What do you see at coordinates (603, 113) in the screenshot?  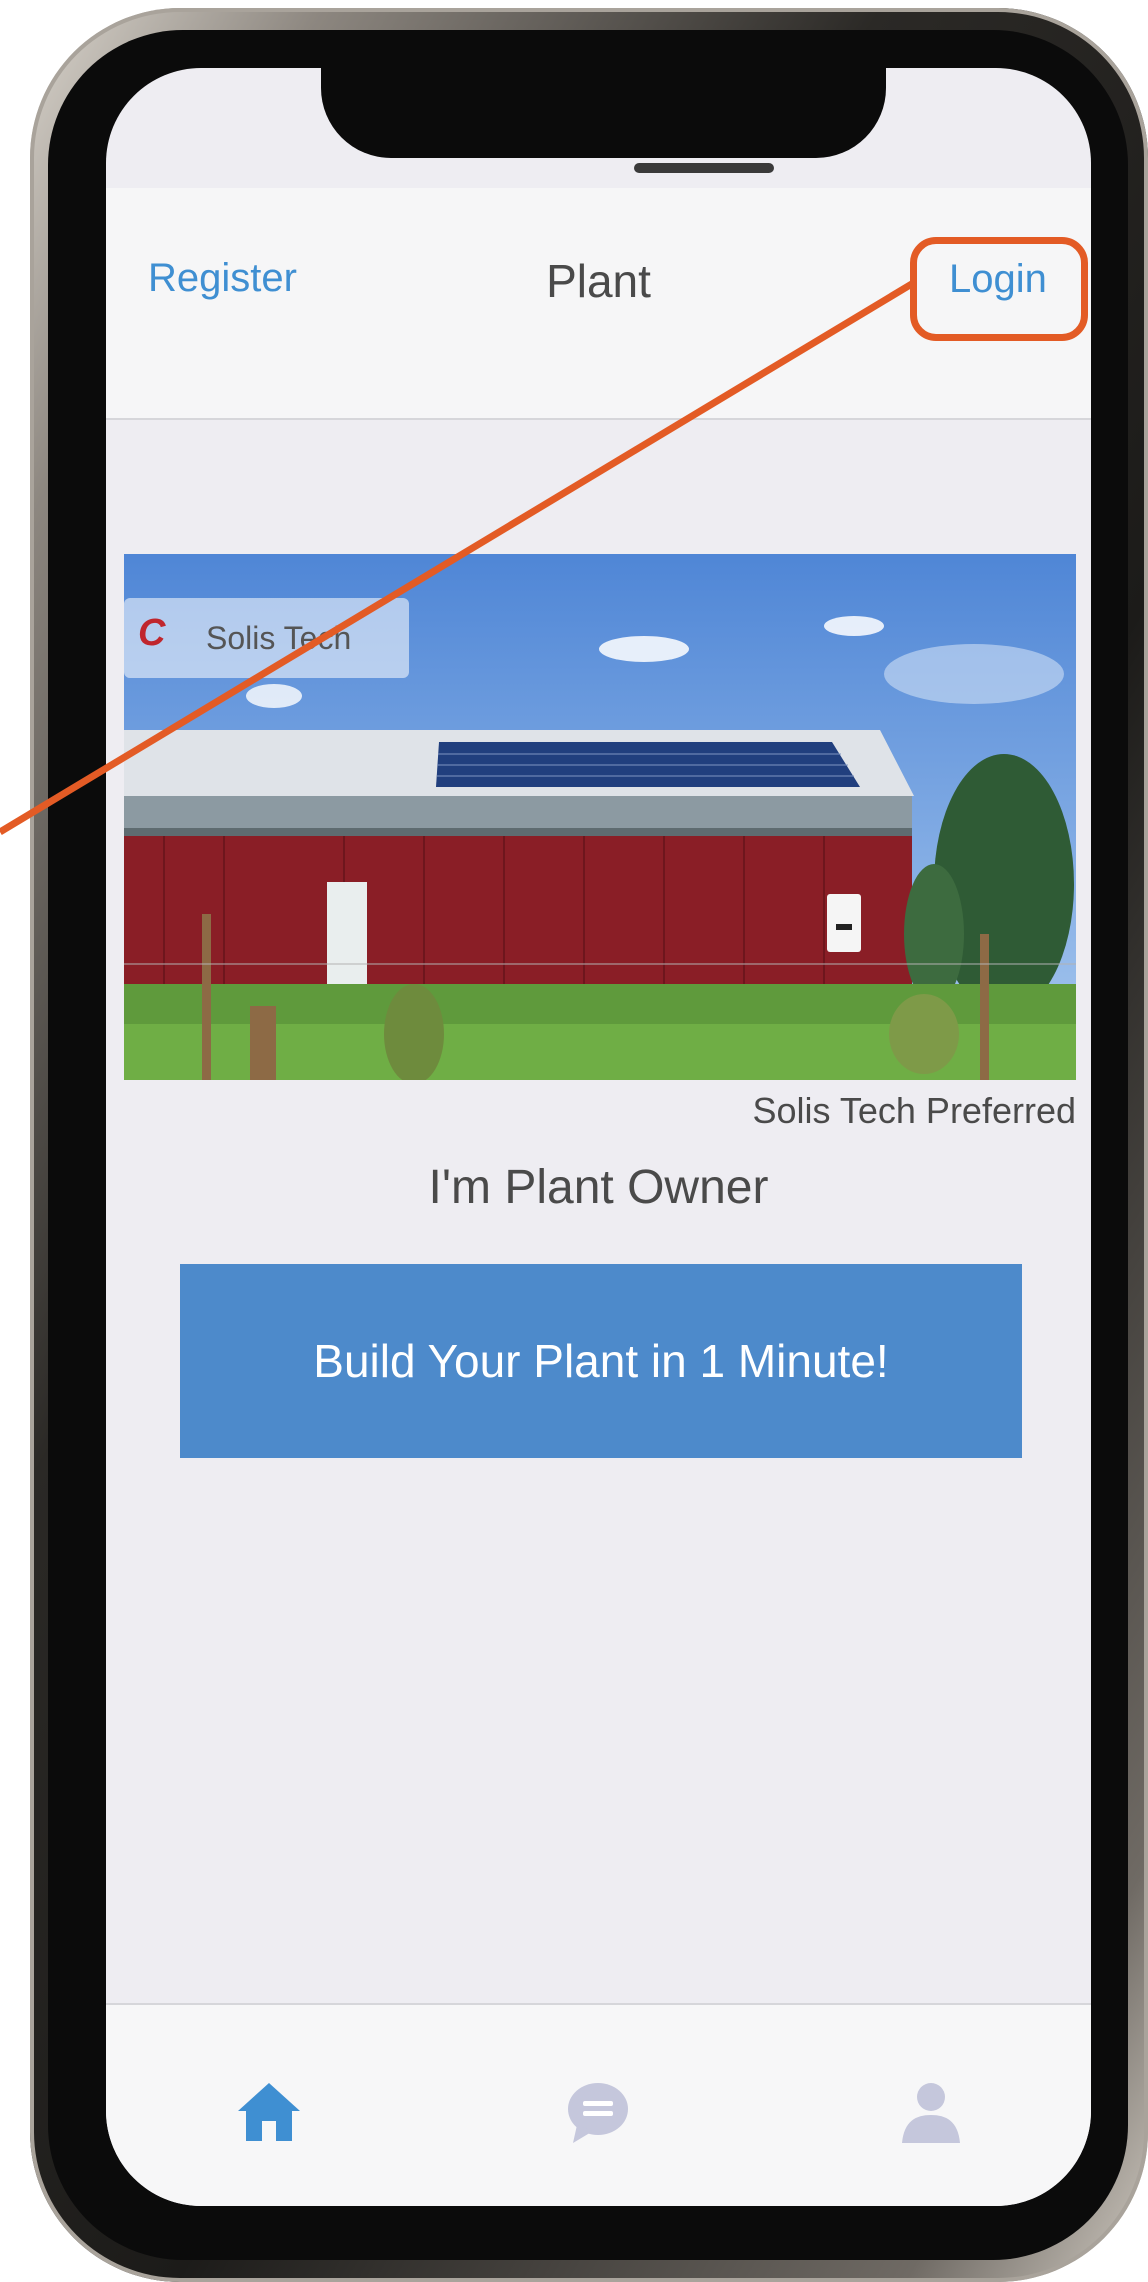 I see `phone-notch` at bounding box center [603, 113].